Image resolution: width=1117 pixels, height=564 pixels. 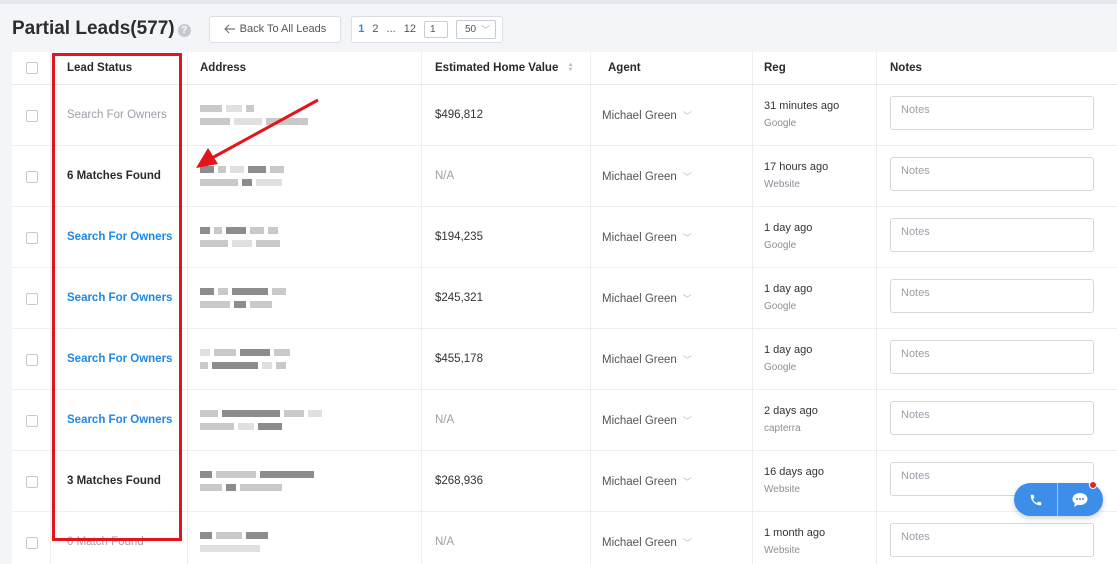 I want to click on home-value: $496,812, so click(x=459, y=115).